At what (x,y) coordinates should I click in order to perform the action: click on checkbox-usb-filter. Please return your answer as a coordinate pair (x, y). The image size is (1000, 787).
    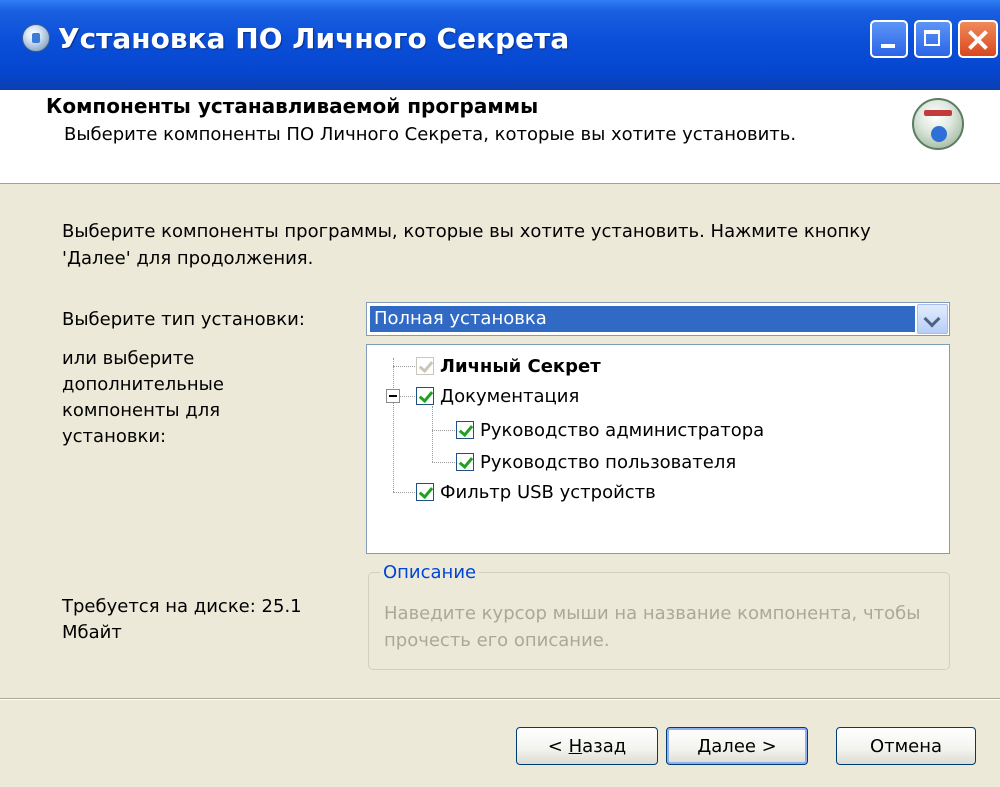
    Looking at the image, I should click on (425, 492).